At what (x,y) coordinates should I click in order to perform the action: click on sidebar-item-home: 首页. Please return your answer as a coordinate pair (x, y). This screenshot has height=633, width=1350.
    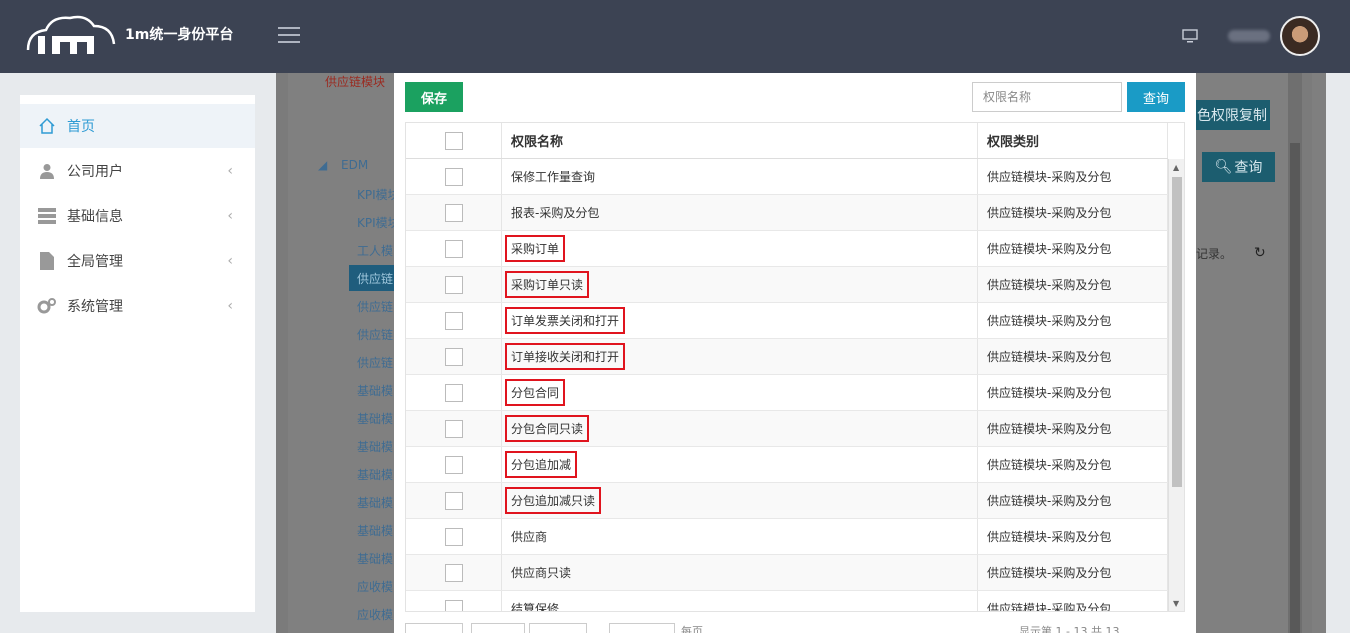
    Looking at the image, I should click on (137, 126).